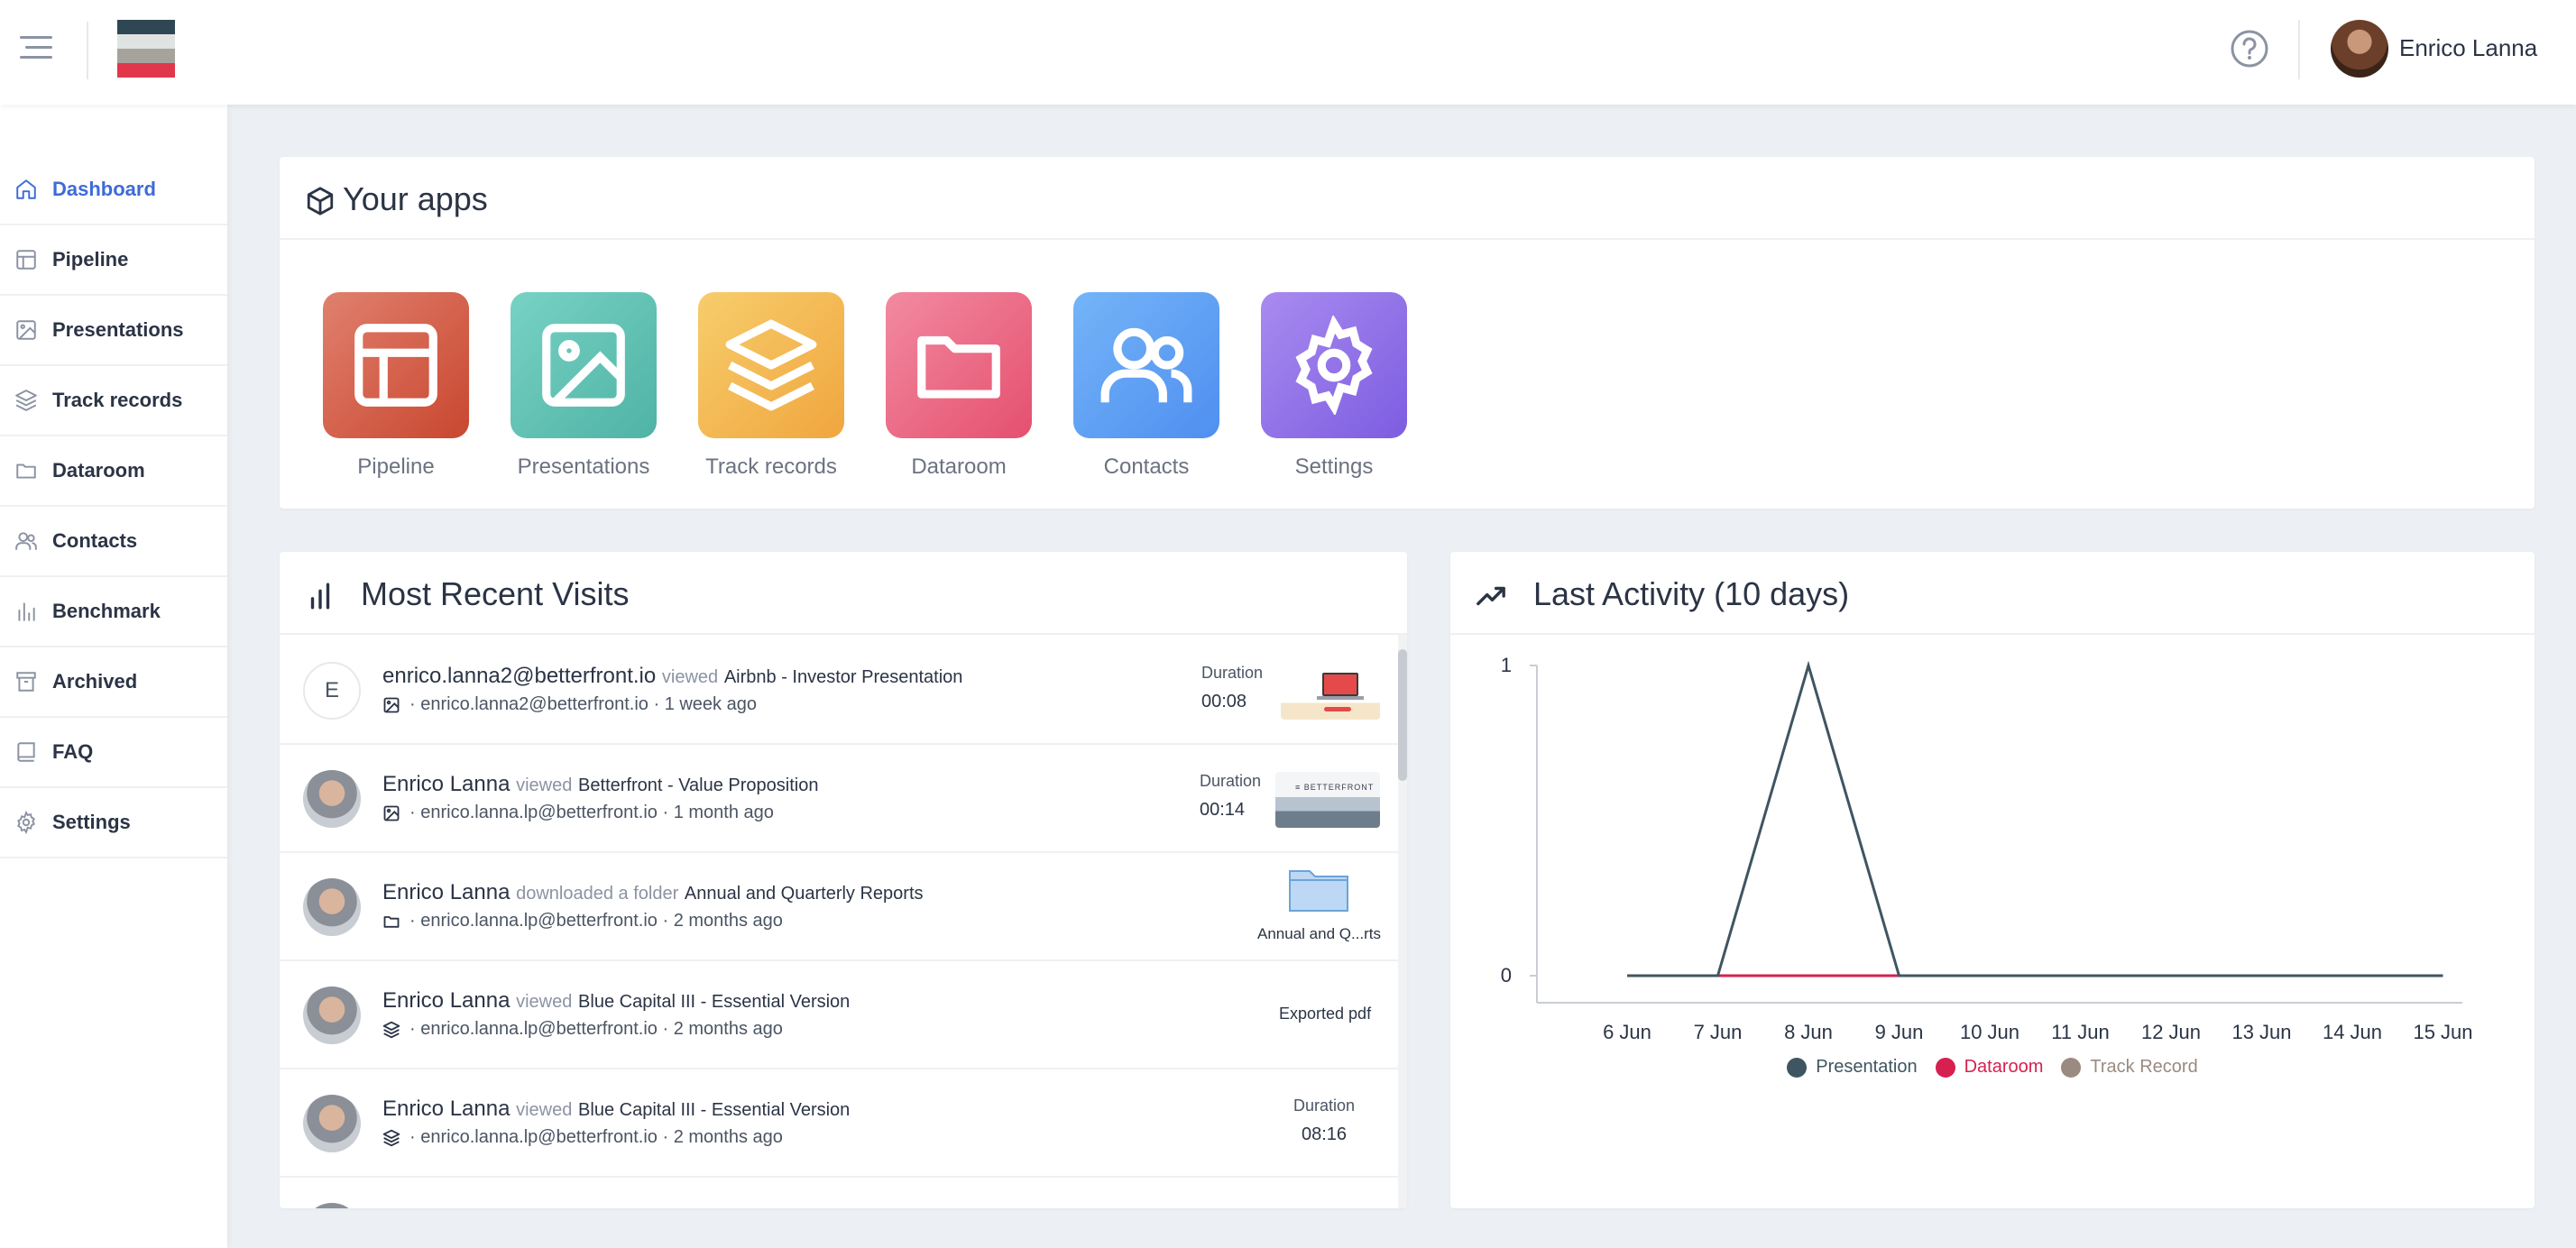 Image resolution: width=2576 pixels, height=1248 pixels. I want to click on visit-action: downloaded a folder, so click(598, 894).